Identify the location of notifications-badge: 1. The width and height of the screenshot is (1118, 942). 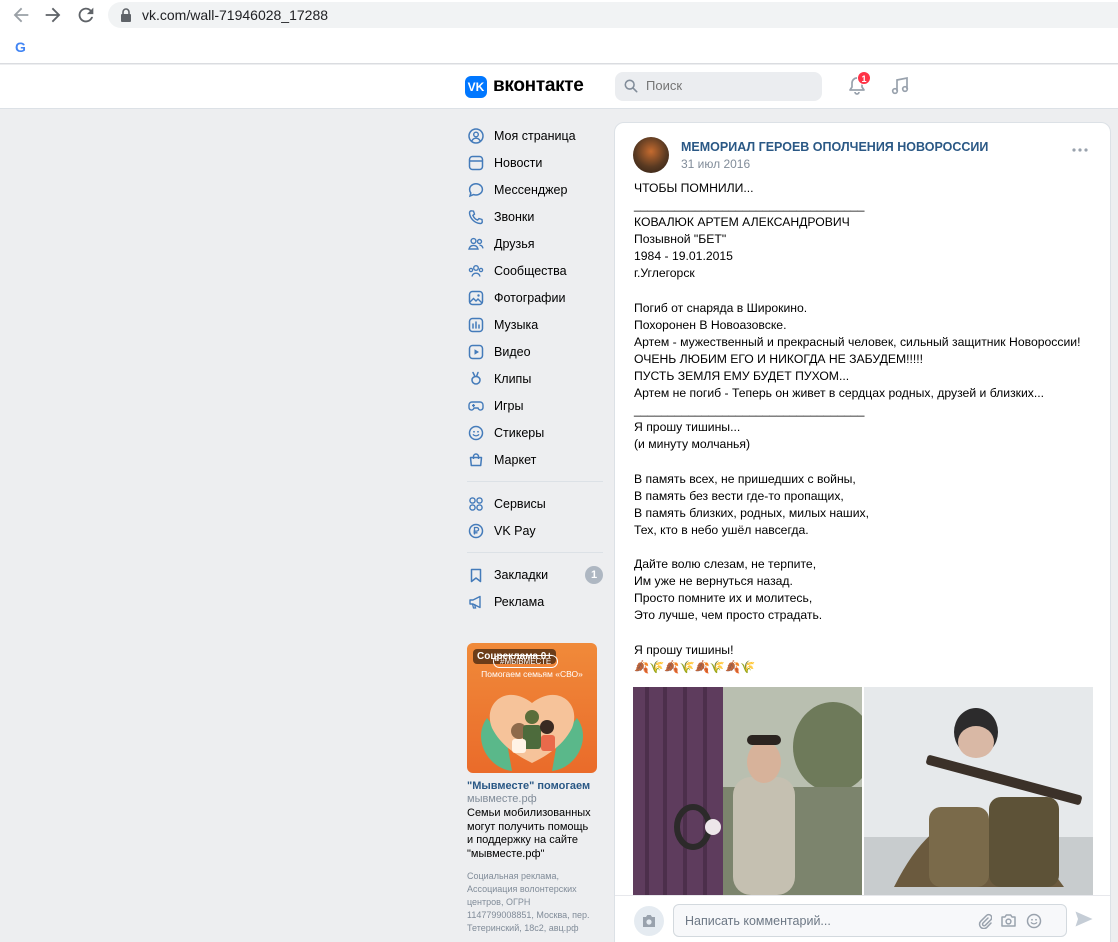
(864, 78).